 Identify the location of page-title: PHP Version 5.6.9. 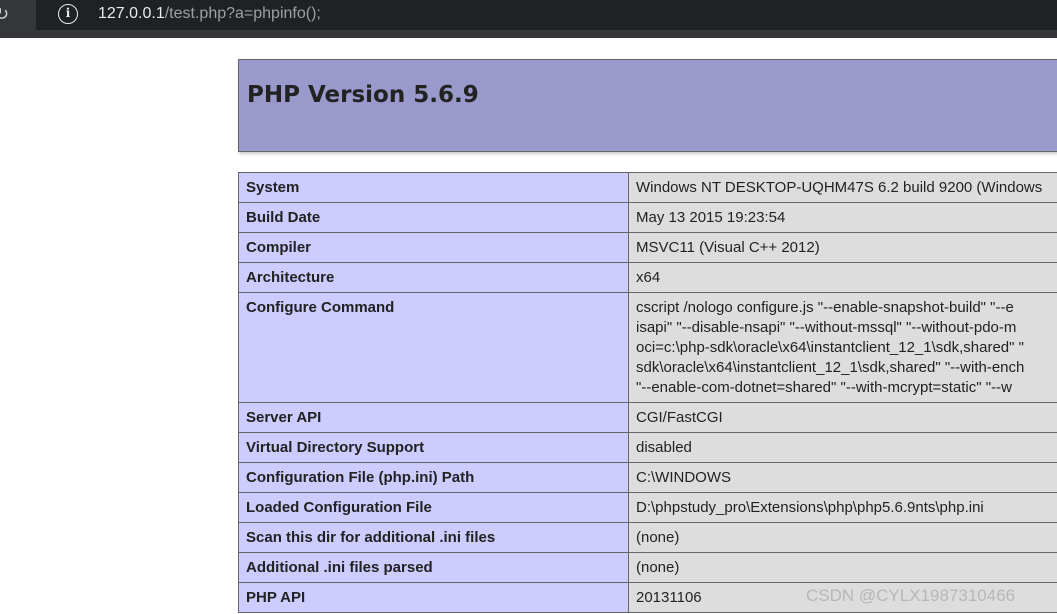
(363, 95).